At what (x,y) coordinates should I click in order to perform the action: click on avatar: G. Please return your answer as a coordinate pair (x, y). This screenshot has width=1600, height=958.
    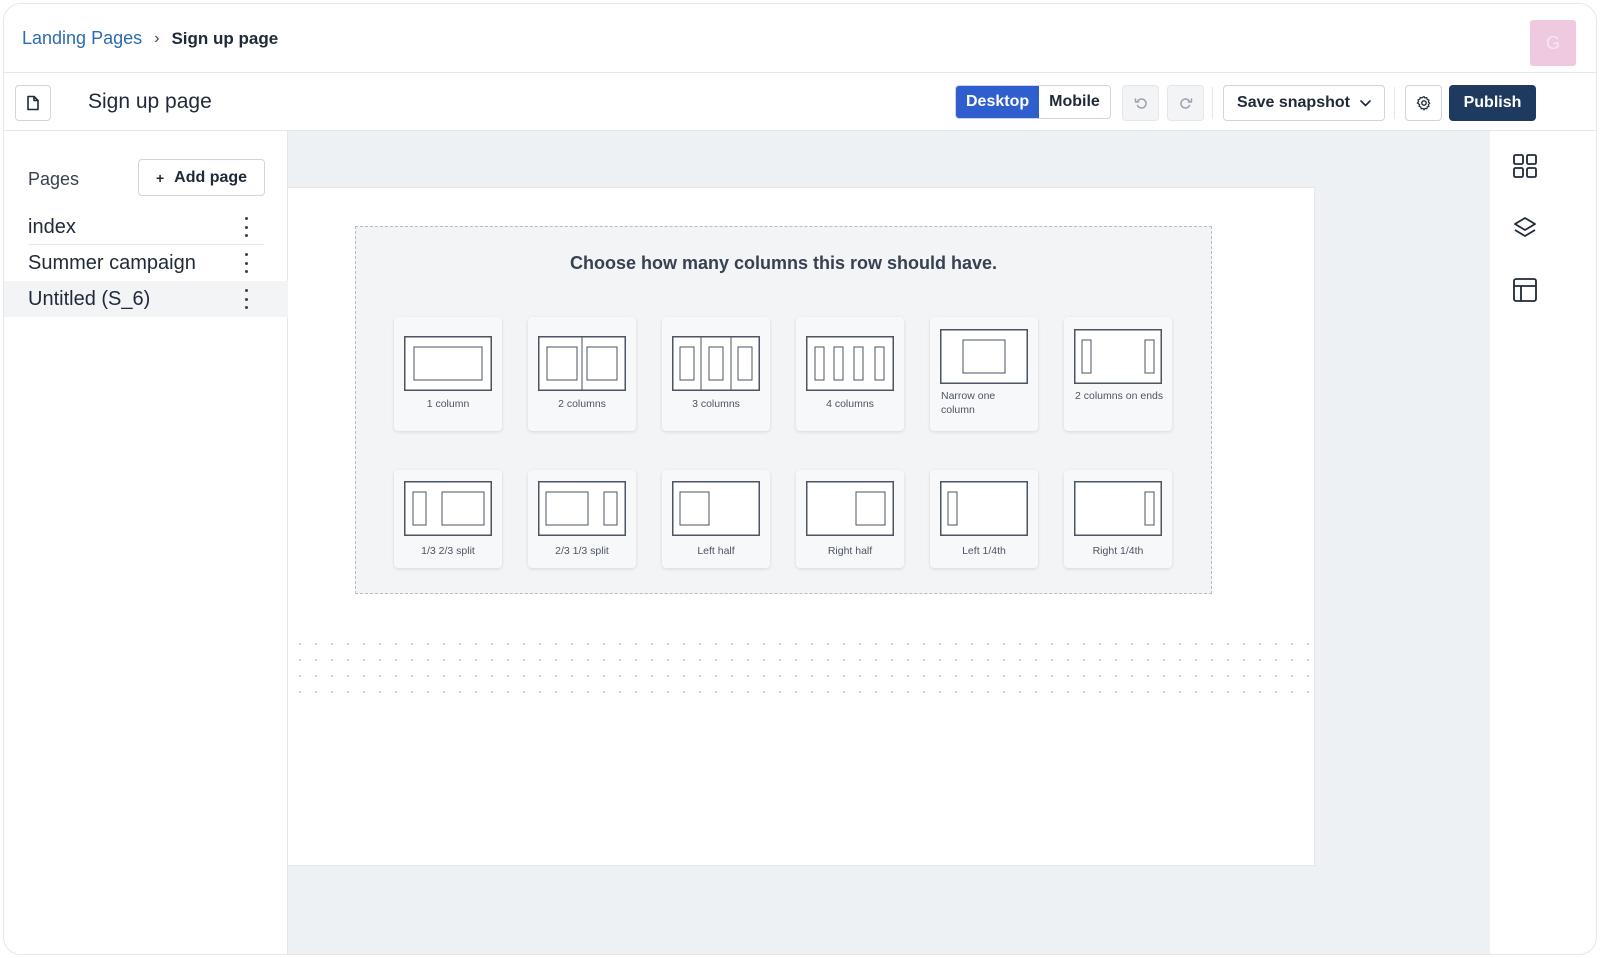
    Looking at the image, I should click on (1553, 43).